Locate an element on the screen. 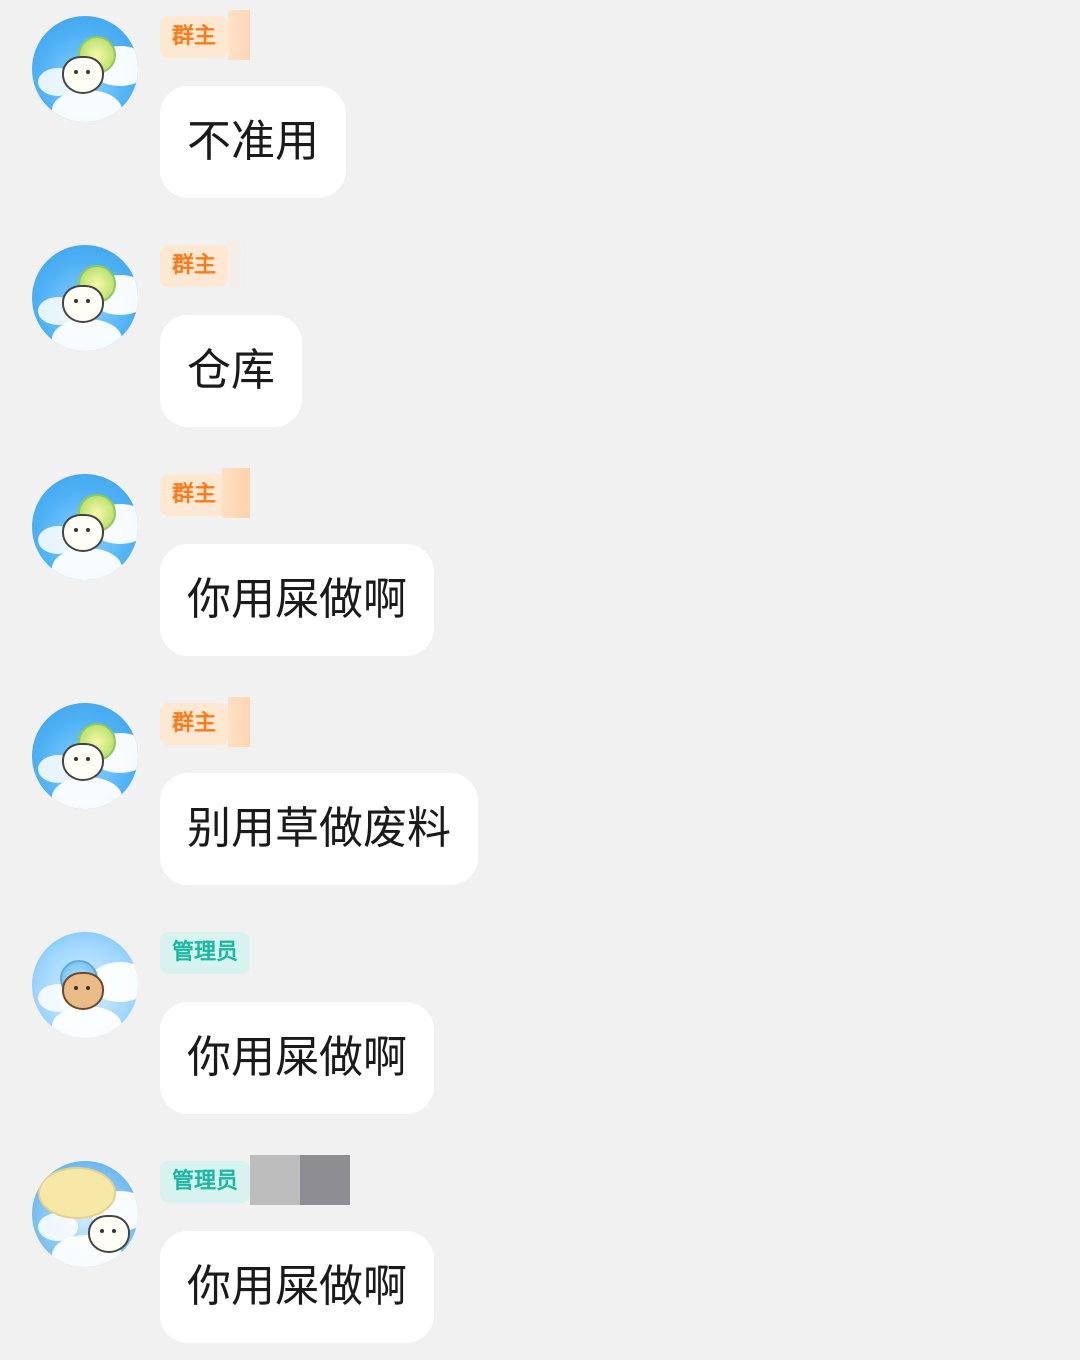  message-bubble: 仓库 is located at coordinates (231, 371).